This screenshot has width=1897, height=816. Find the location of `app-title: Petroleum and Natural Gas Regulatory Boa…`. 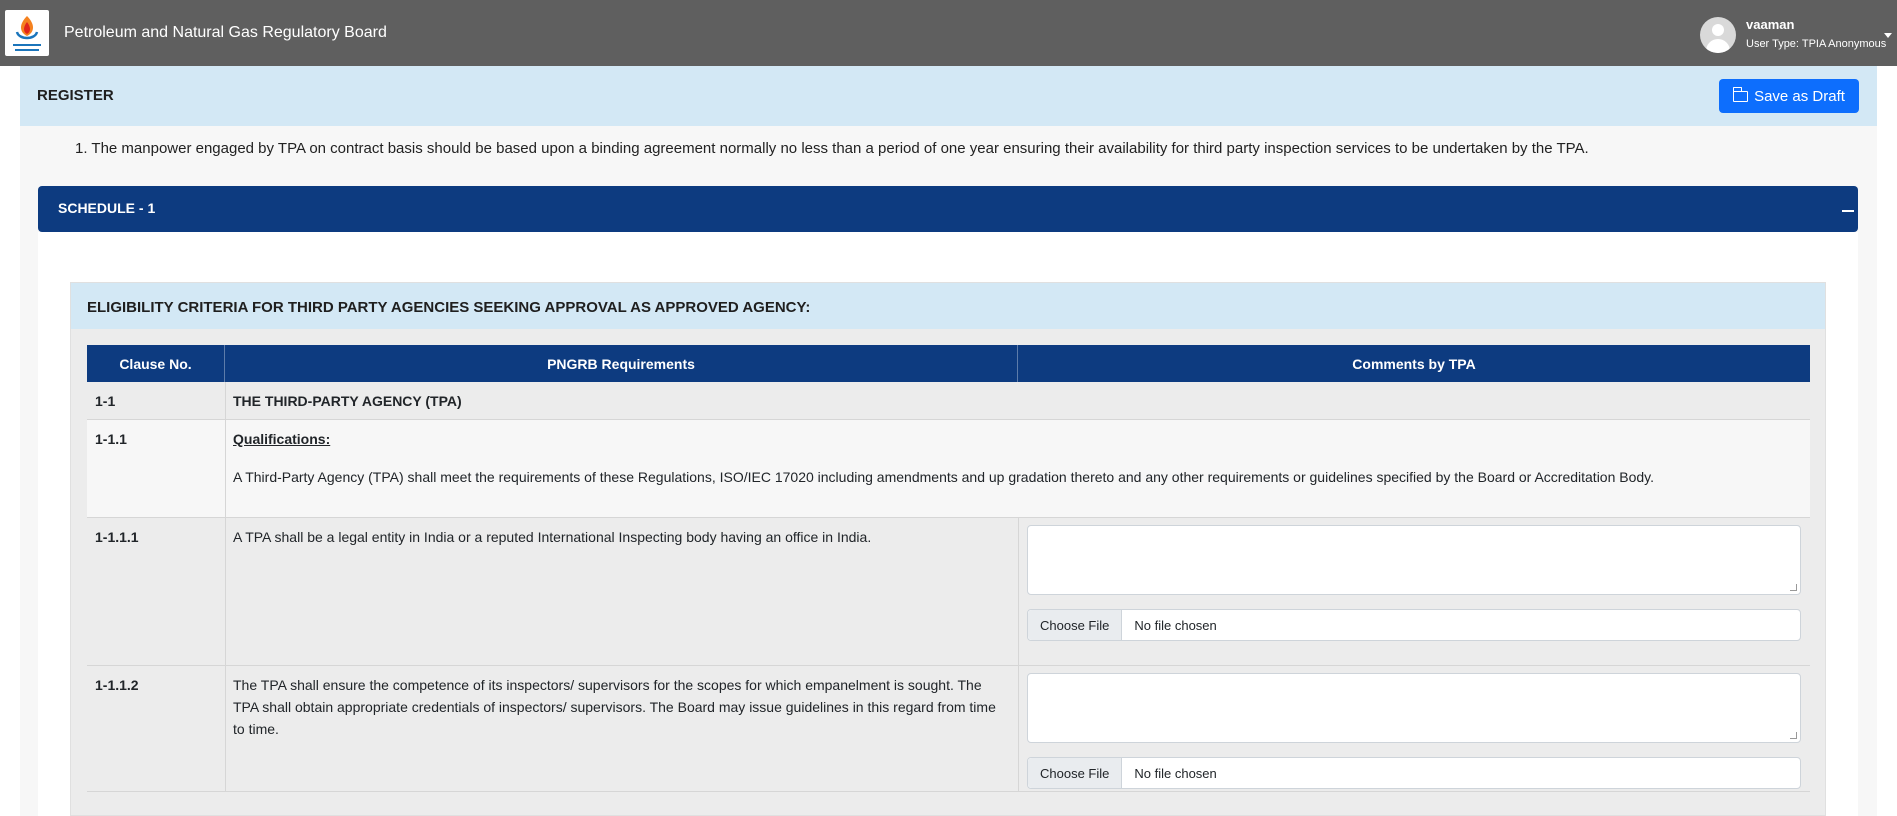

app-title: Petroleum and Natural Gas Regulatory Boa… is located at coordinates (225, 32).